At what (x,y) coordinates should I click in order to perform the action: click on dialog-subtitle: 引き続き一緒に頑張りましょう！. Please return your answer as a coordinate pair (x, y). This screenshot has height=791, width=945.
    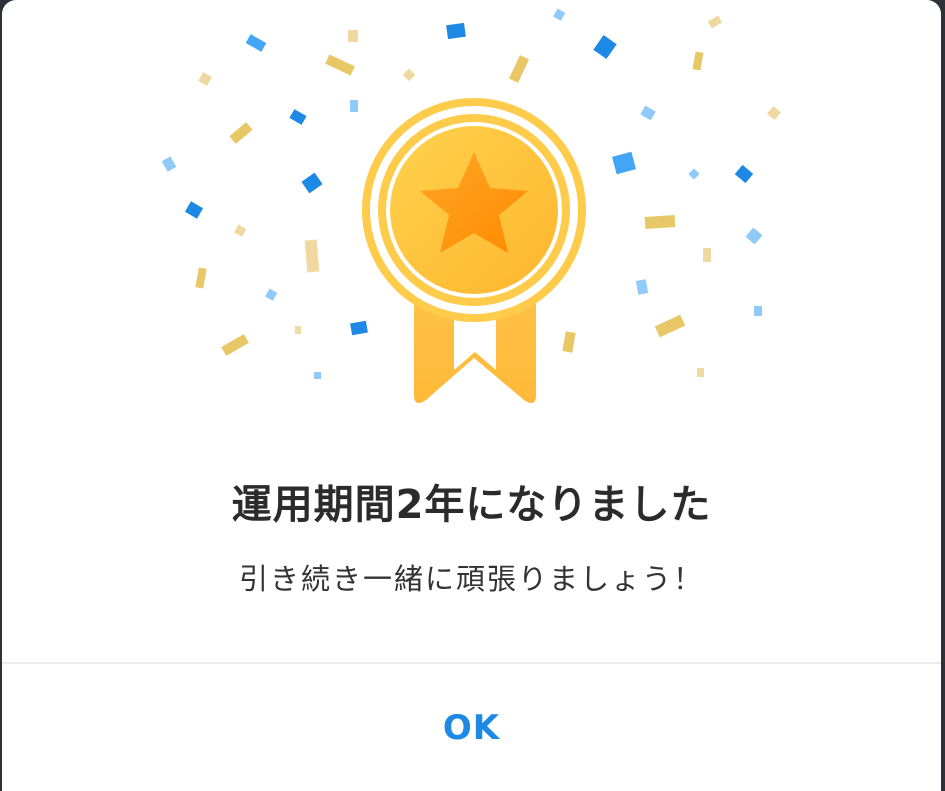
    Looking at the image, I should click on (471, 579).